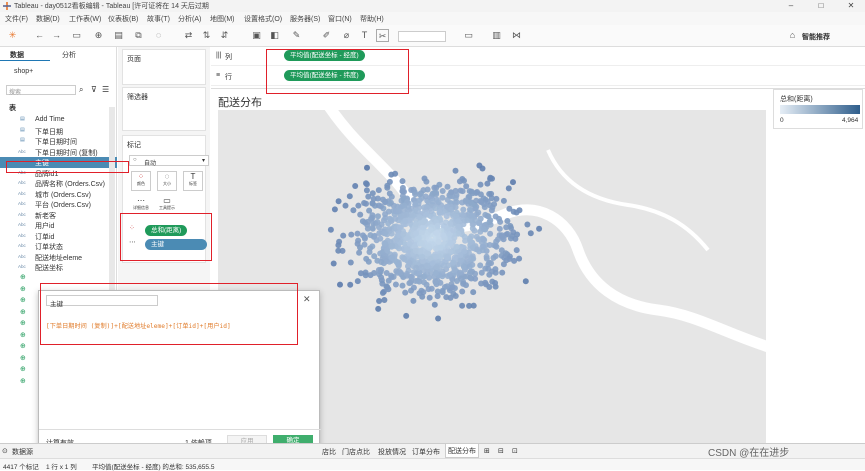  What do you see at coordinates (188, 35) in the screenshot?
I see `swap-icon: ⇄` at bounding box center [188, 35].